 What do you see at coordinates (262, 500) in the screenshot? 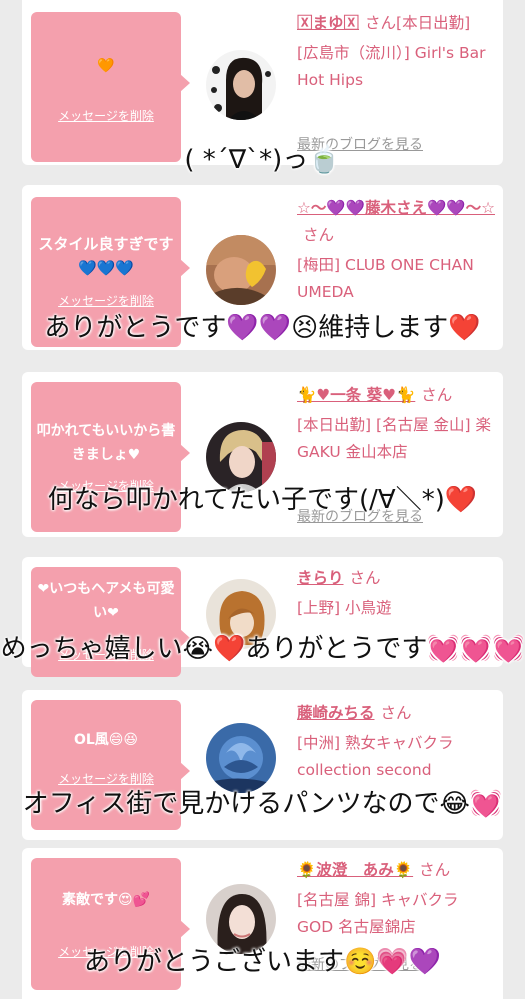
I see `comment-text: 何なら叩かれてたい子です(/∀＼*)❤️` at bounding box center [262, 500].